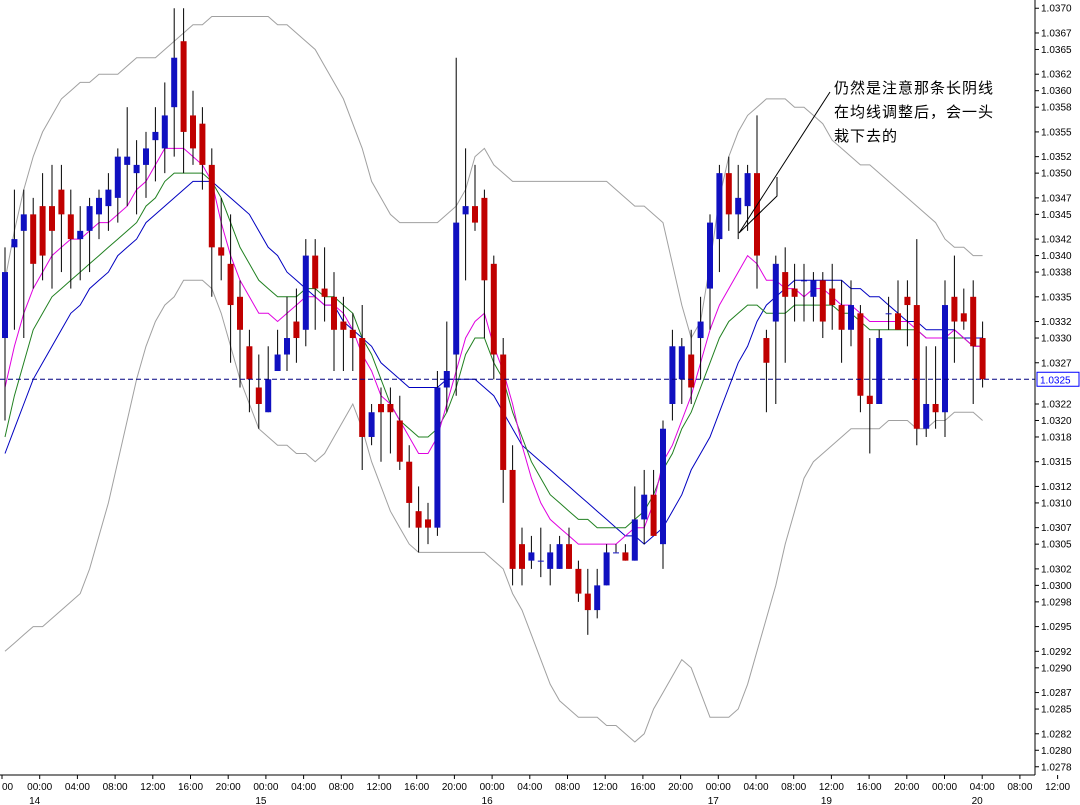 The width and height of the screenshot is (1080, 805). I want to click on y-tick-label: 1.0305, so click(1056, 545).